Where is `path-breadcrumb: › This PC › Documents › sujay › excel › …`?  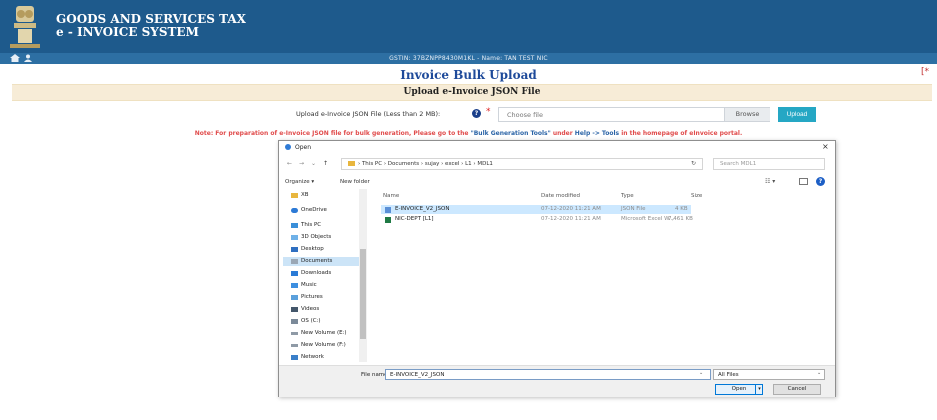
path-breadcrumb: › This PC › Documents › sujay › excel › … is located at coordinates (522, 164).